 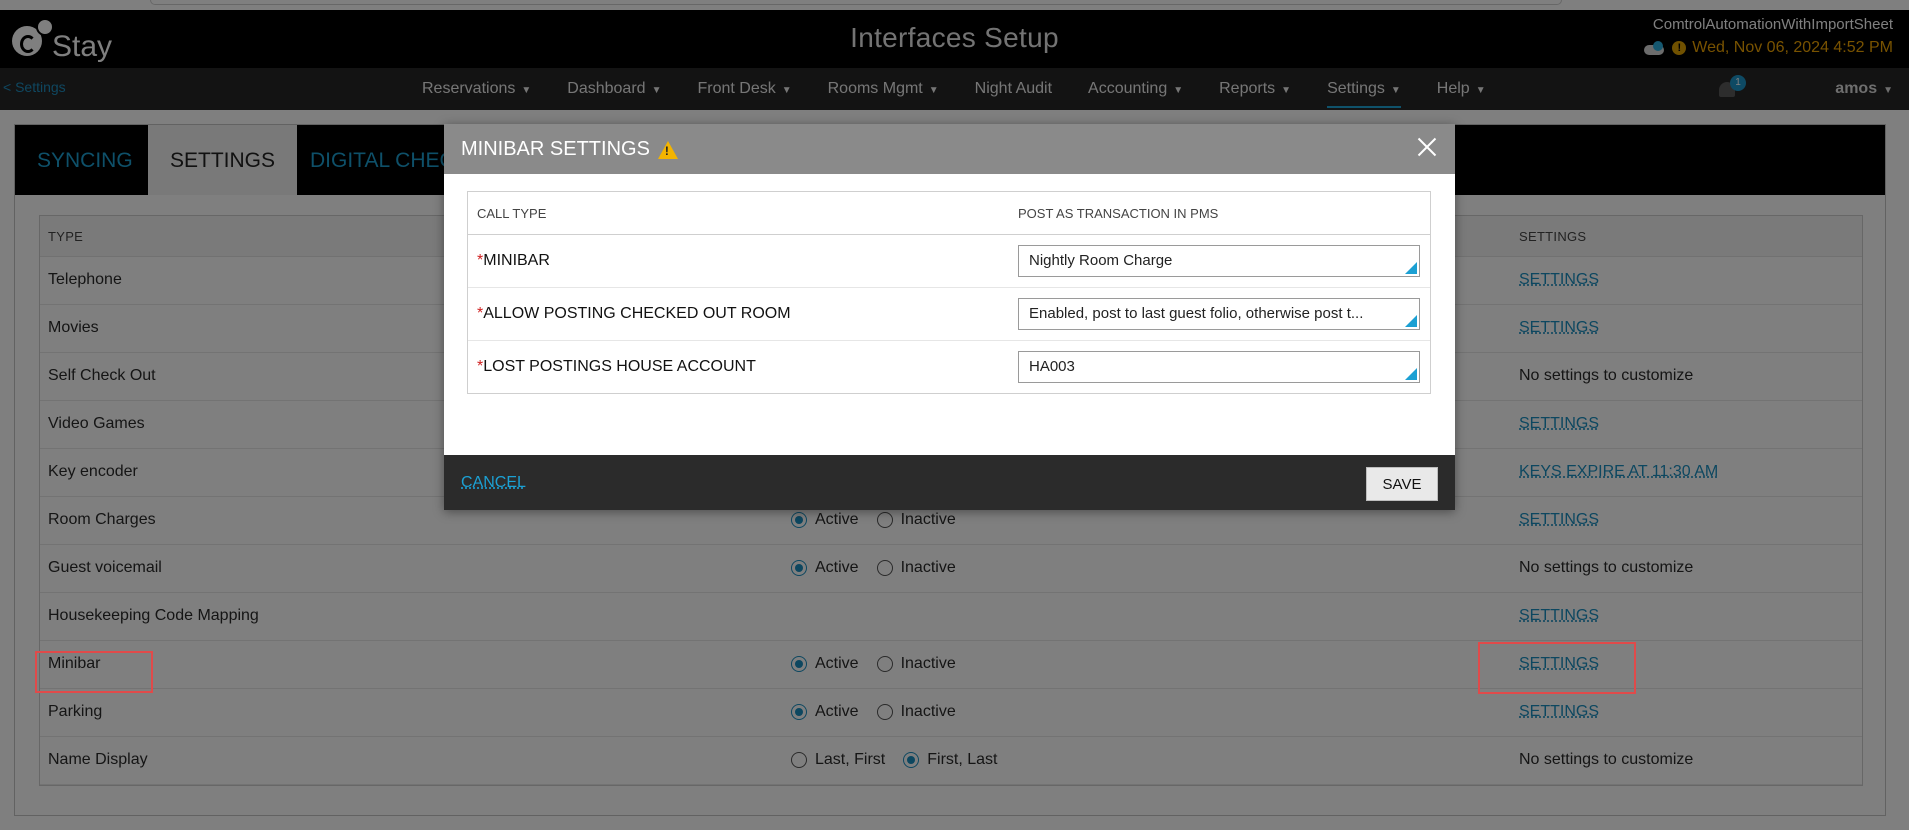 What do you see at coordinates (1101, 260) in the screenshot?
I see `select-value: Nightly Room Charge` at bounding box center [1101, 260].